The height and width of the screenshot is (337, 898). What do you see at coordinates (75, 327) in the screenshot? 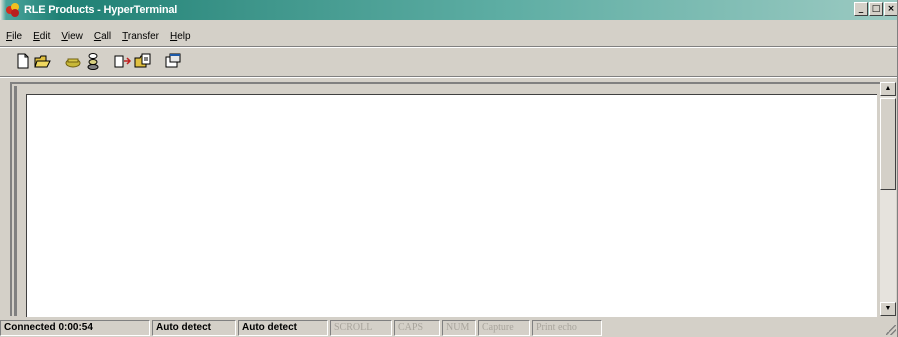
I see `status-connection-time: Connected 0:00:54` at bounding box center [75, 327].